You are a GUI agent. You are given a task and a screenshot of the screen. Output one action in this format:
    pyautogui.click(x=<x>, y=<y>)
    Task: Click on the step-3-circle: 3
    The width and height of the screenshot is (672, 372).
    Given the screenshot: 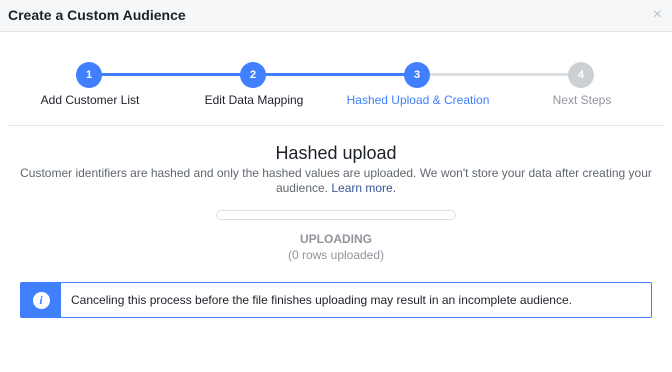 What is the action you would take?
    pyautogui.click(x=417, y=75)
    